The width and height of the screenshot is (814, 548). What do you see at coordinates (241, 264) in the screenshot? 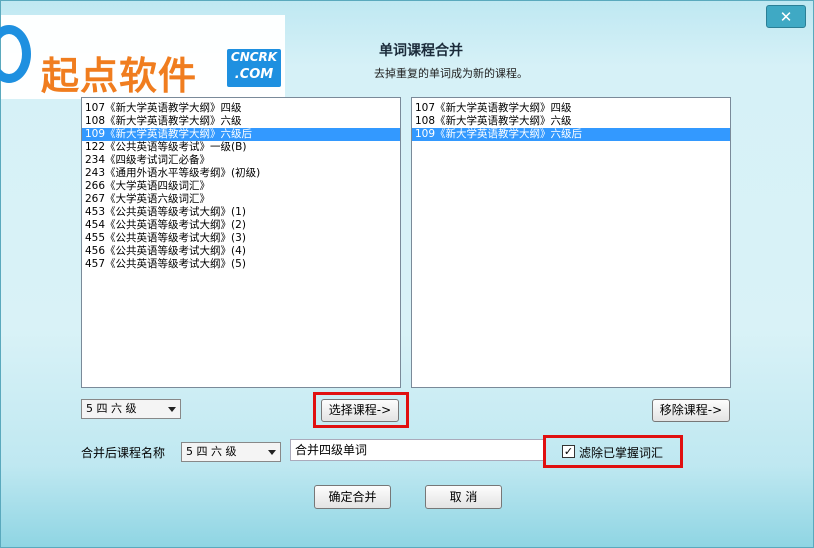
I see `list-item: 457《公共英语等级考试大纲》(5)` at bounding box center [241, 264].